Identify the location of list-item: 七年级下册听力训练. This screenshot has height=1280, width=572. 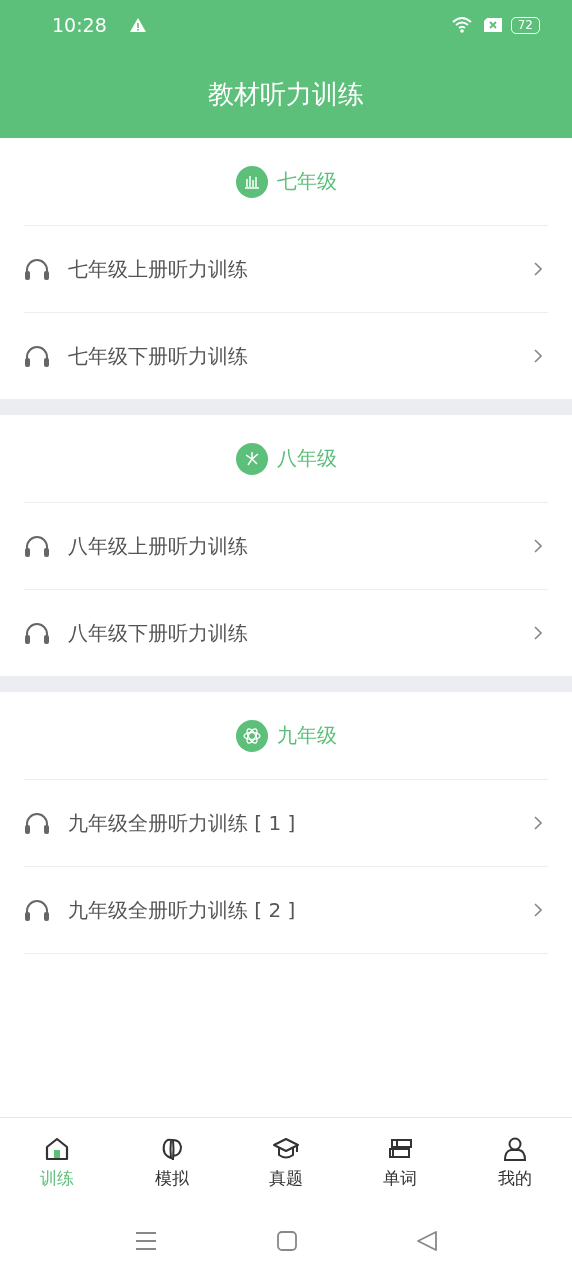
(286, 356).